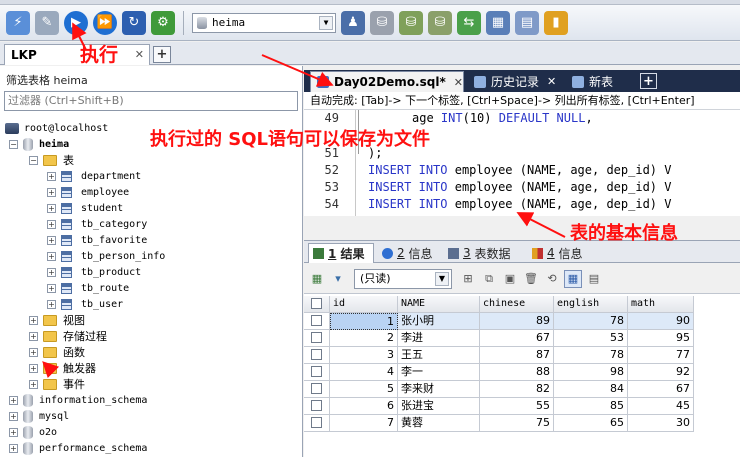 Image resolution: width=740 pixels, height=457 pixels. What do you see at coordinates (47, 22) in the screenshot?
I see `sql-wizard-icon: ✎` at bounding box center [47, 22].